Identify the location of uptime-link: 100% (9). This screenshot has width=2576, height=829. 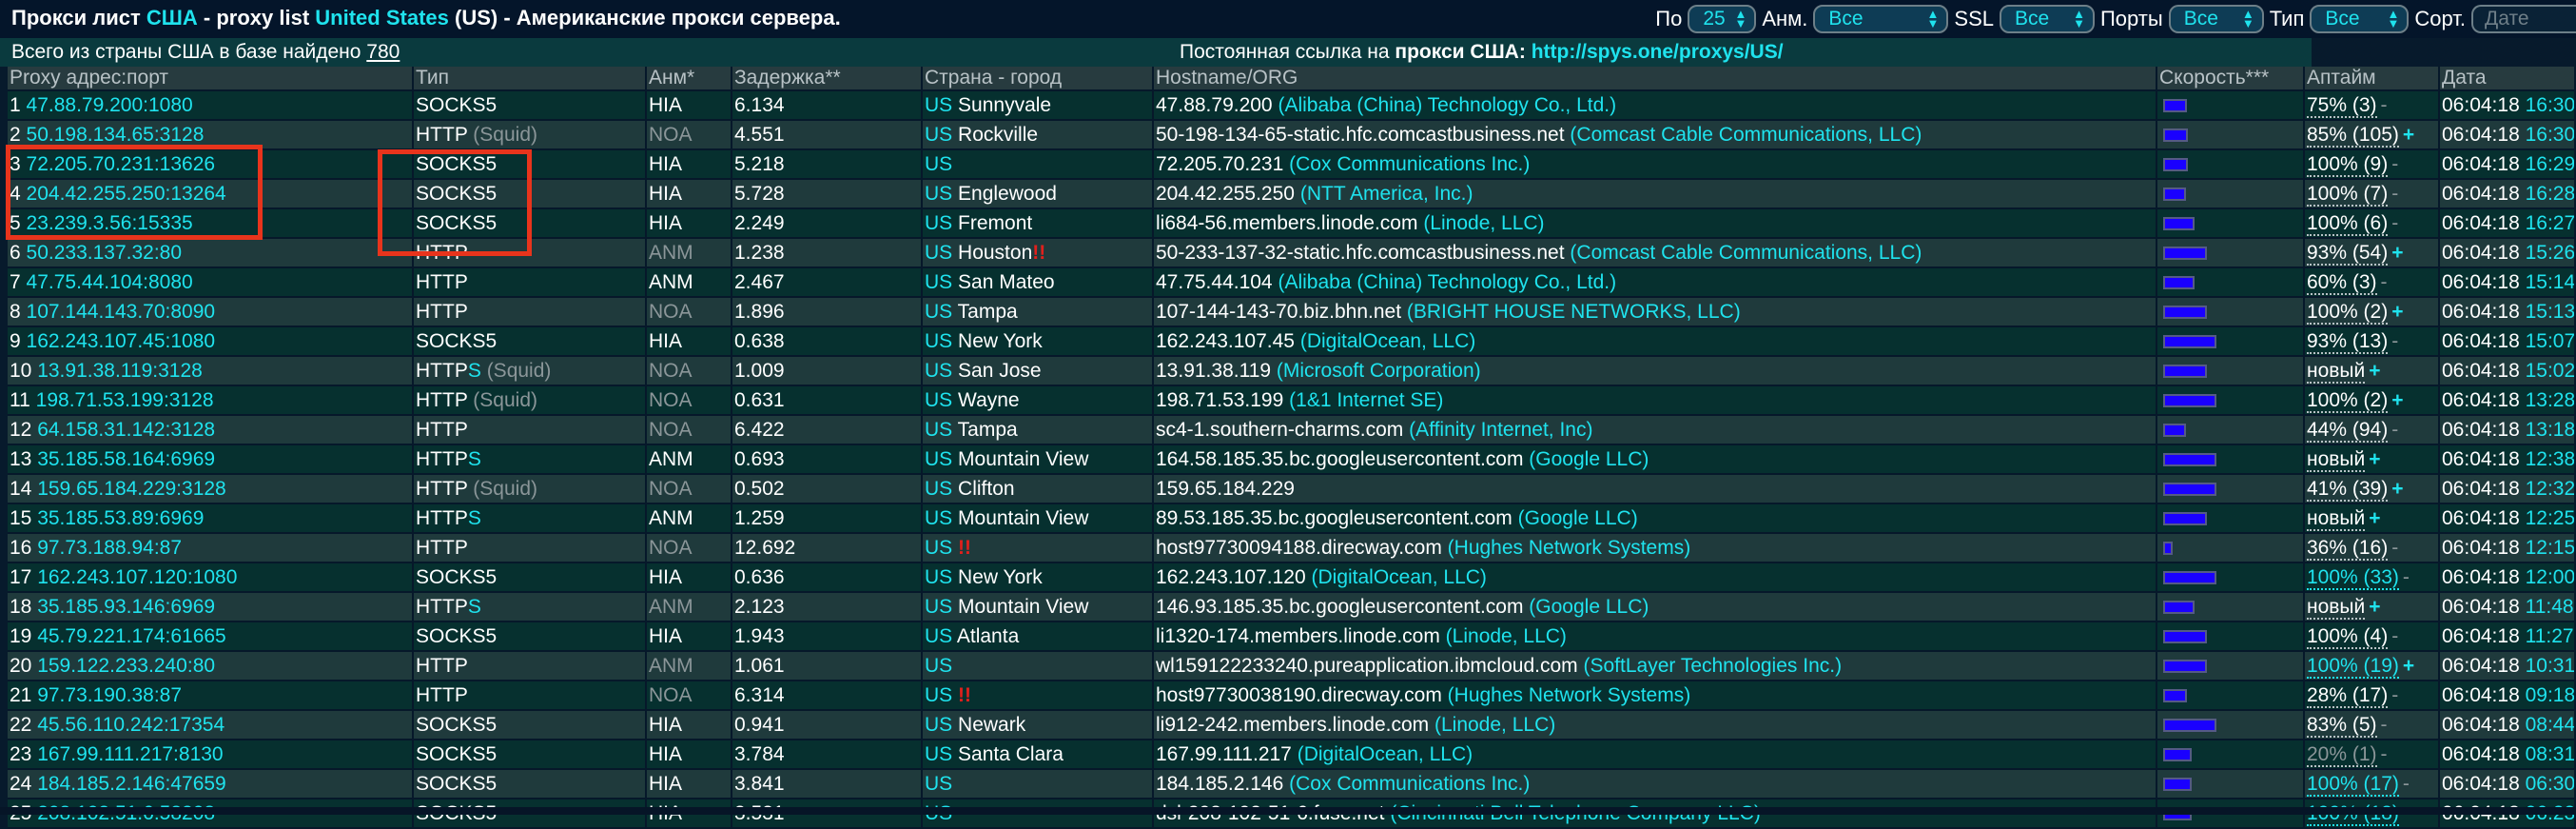
(2348, 164).